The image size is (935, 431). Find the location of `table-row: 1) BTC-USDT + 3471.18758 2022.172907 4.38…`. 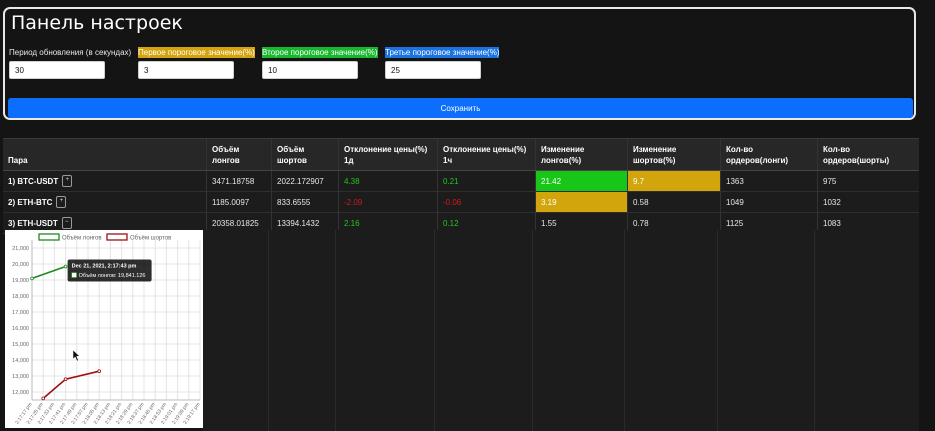

table-row: 1) BTC-USDT + 3471.18758 2022.172907 4.38… is located at coordinates (461, 181).